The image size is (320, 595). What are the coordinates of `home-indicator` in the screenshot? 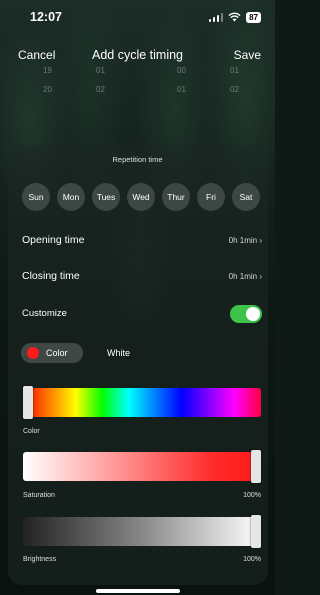 It's located at (138, 591).